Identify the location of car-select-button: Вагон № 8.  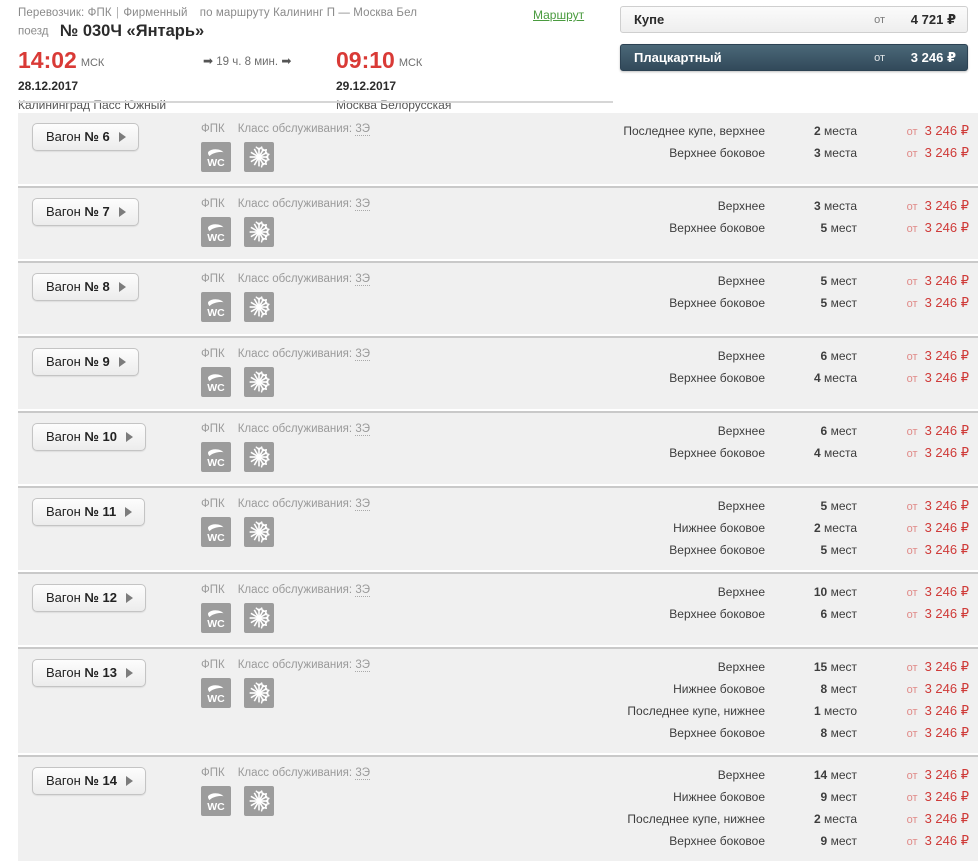
(85, 287).